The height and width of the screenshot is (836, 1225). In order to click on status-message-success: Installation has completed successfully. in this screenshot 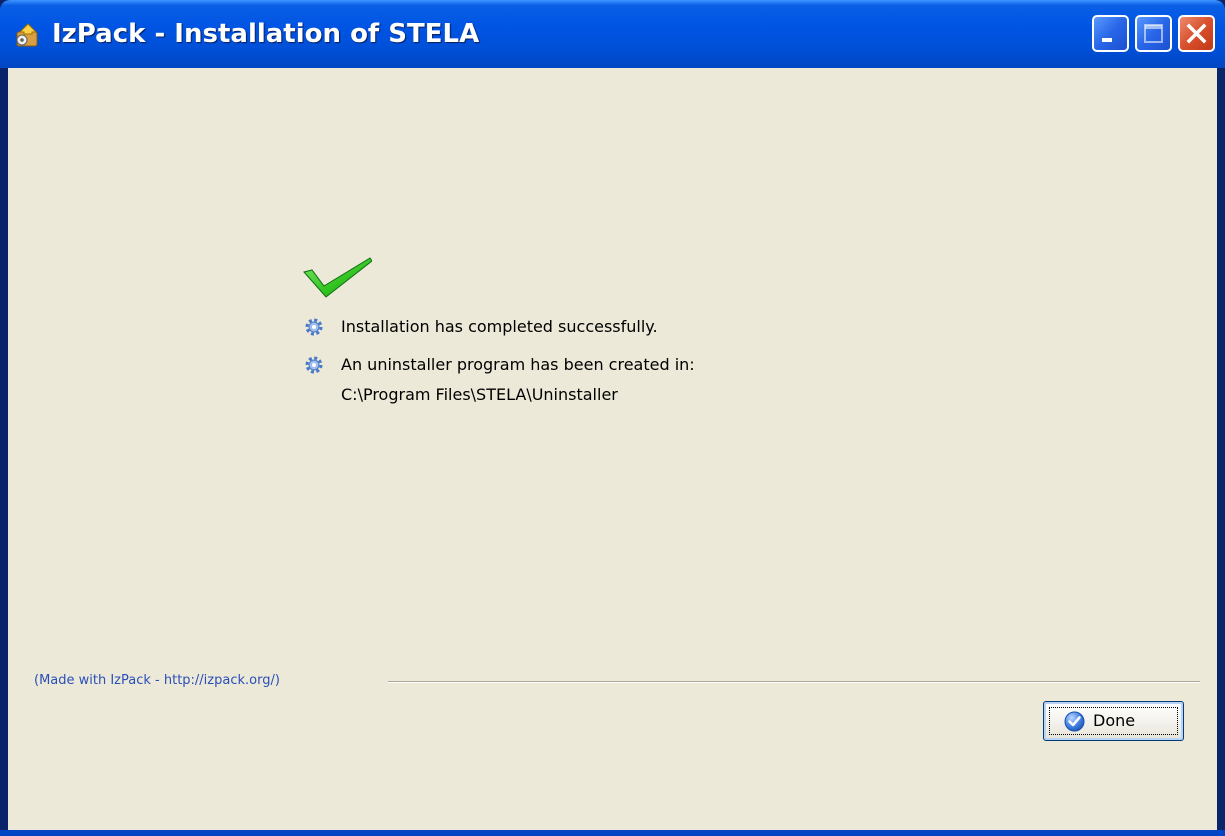, I will do `click(514, 327)`.